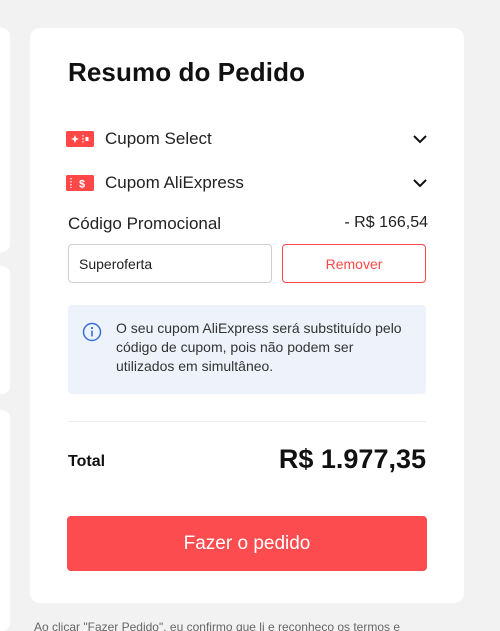 The height and width of the screenshot is (631, 500). I want to click on coupon-select-row: Cupom Select, so click(248, 139).